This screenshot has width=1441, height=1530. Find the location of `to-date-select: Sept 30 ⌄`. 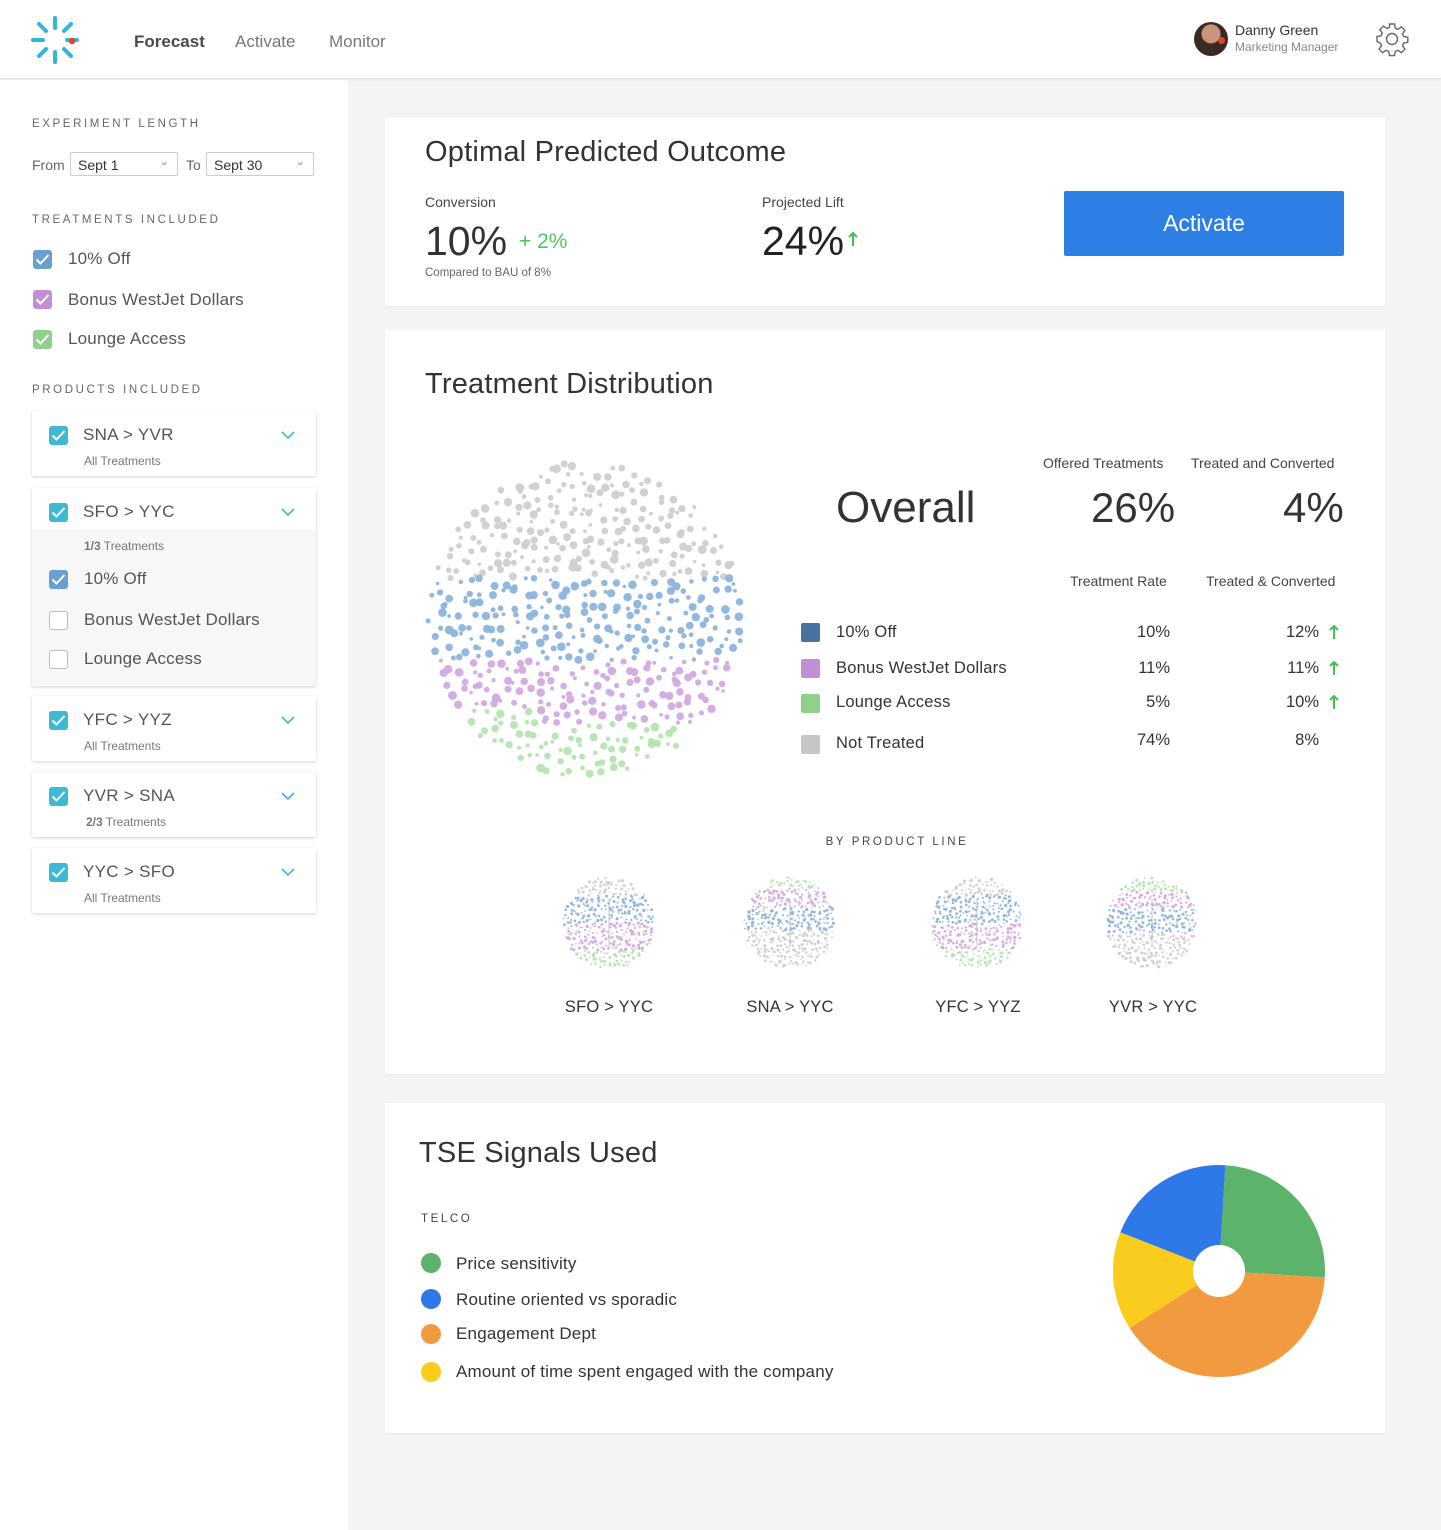

to-date-select: Sept 30 ⌄ is located at coordinates (260, 164).